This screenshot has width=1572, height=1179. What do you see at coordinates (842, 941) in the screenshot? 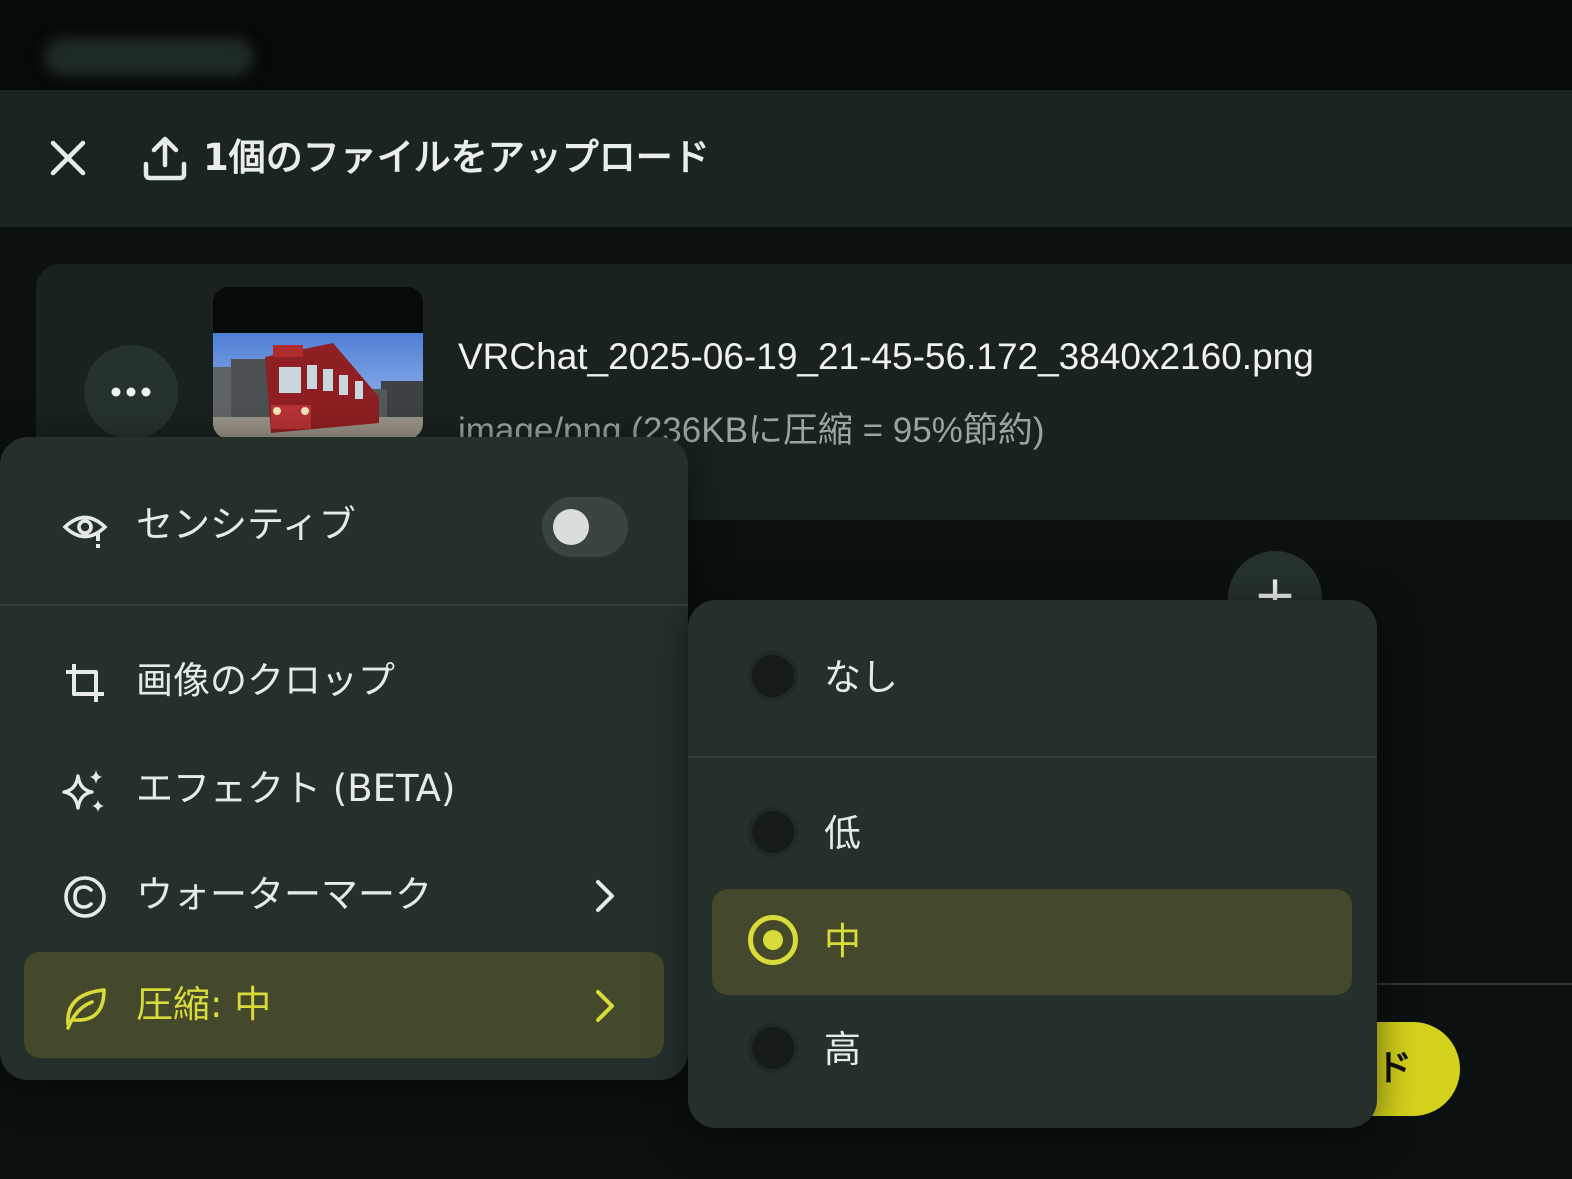
I see `option-label: 中` at bounding box center [842, 941].